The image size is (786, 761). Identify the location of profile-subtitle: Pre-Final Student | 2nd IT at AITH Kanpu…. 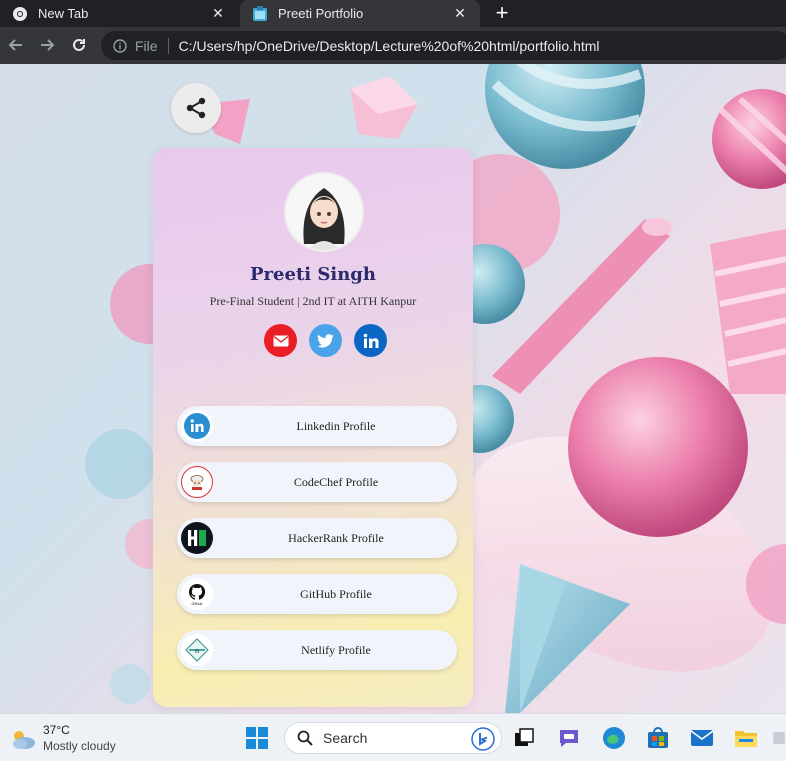
(313, 301).